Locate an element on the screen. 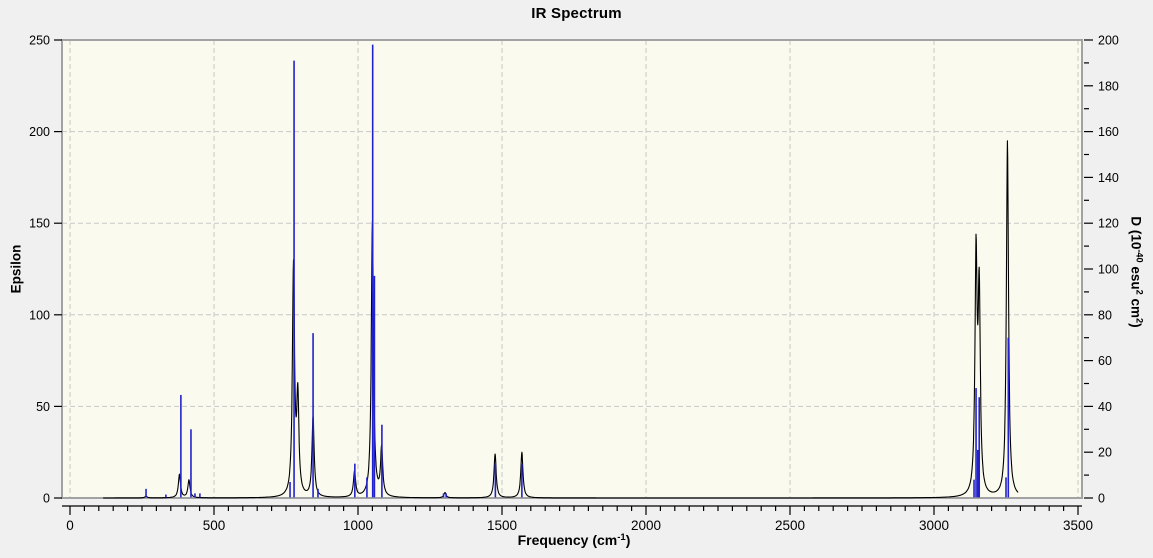  y-right-tick-label: 0 is located at coordinates (1101, 499).